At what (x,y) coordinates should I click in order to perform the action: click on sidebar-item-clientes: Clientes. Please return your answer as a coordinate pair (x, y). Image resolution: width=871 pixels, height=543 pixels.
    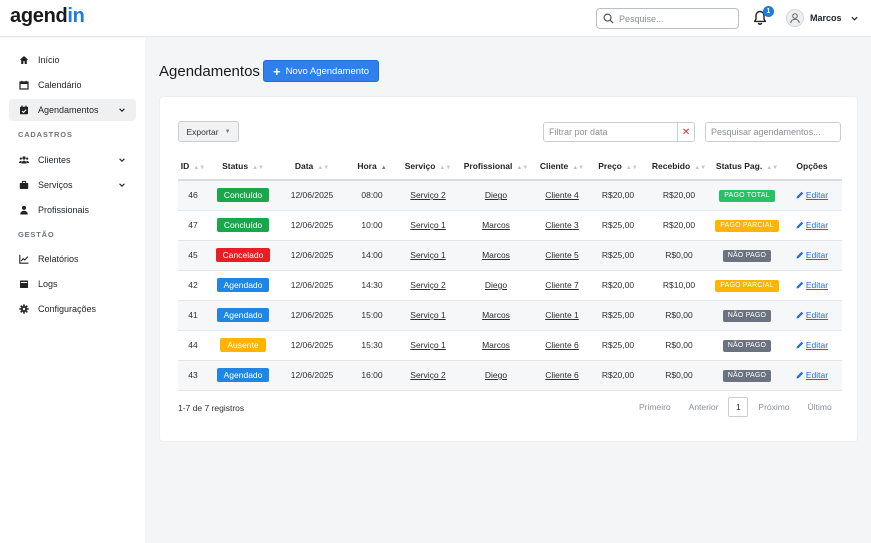
    Looking at the image, I should click on (72, 160).